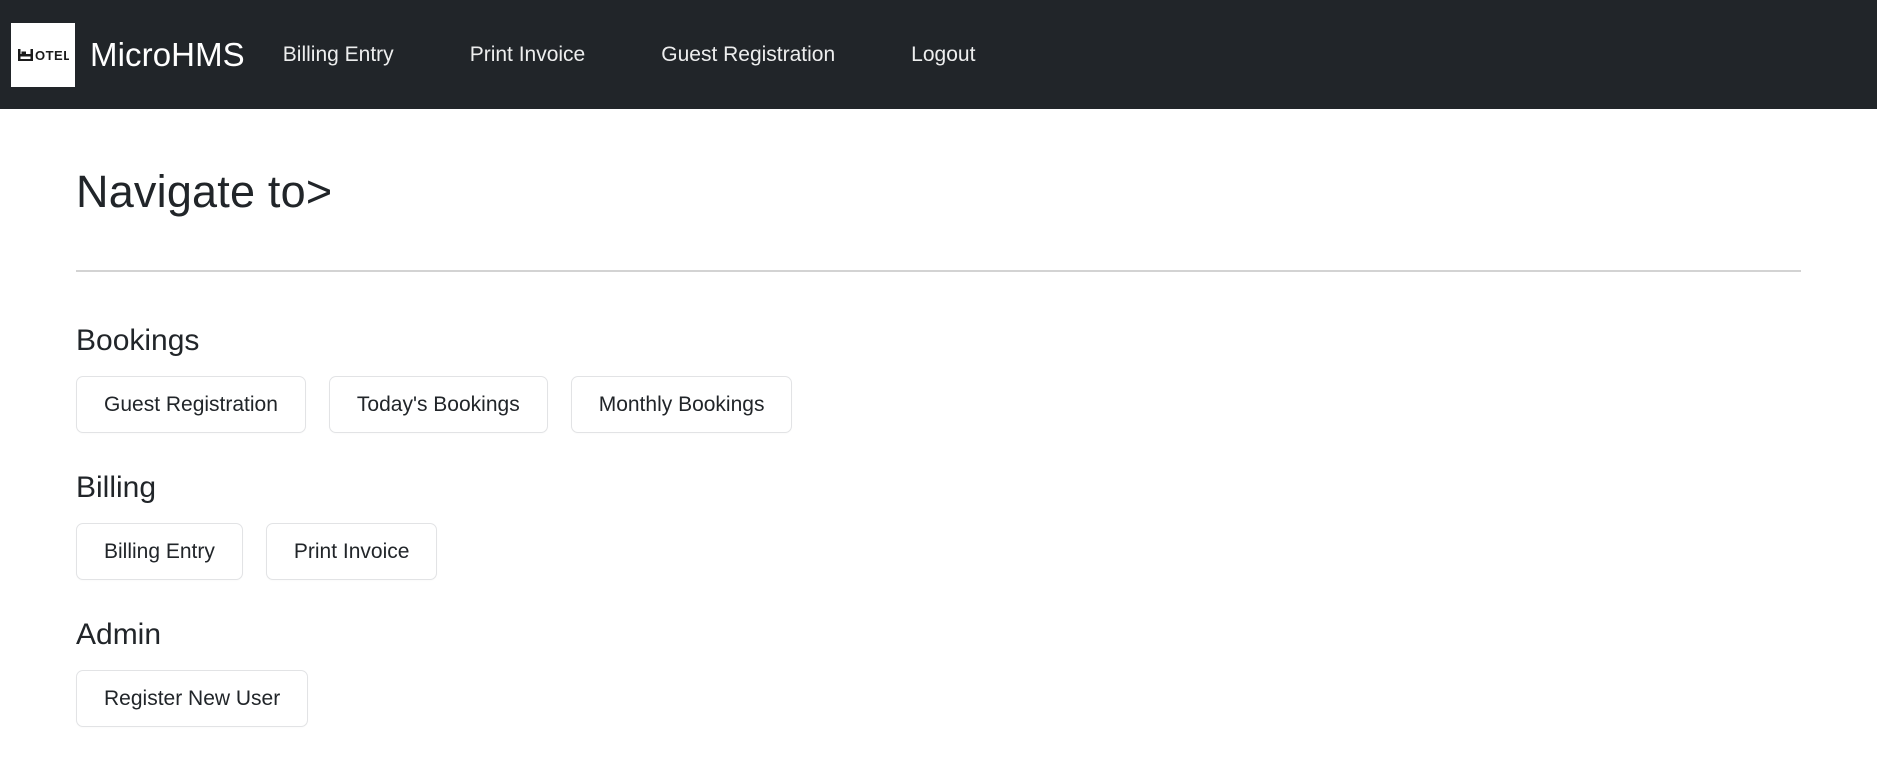 This screenshot has height=774, width=1877. I want to click on section-admin: Admin Register New User, so click(938, 672).